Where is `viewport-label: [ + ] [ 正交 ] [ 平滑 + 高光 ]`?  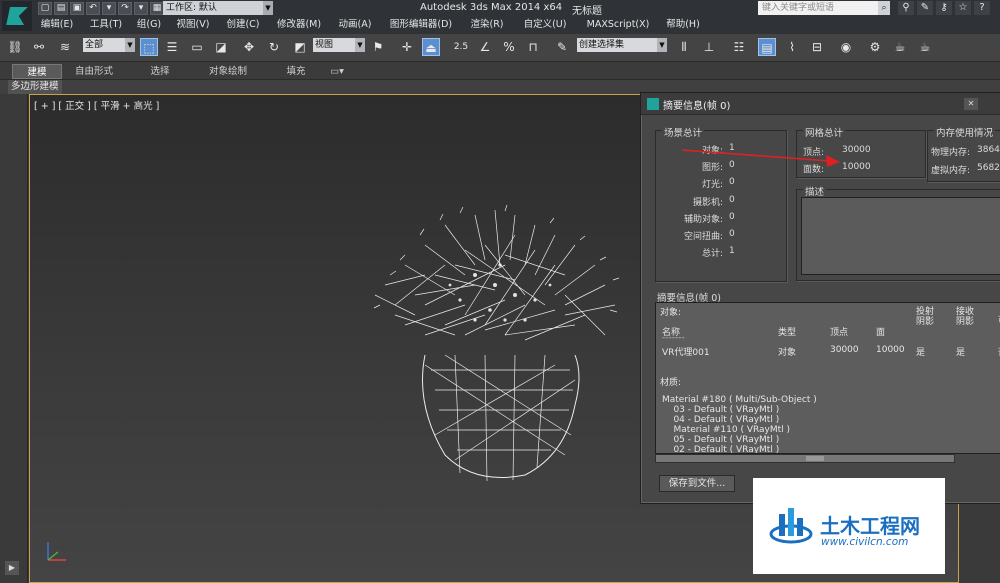
viewport-label: [ + ] [ 正交 ] [ 平滑 + 高光 ] is located at coordinates (96, 105).